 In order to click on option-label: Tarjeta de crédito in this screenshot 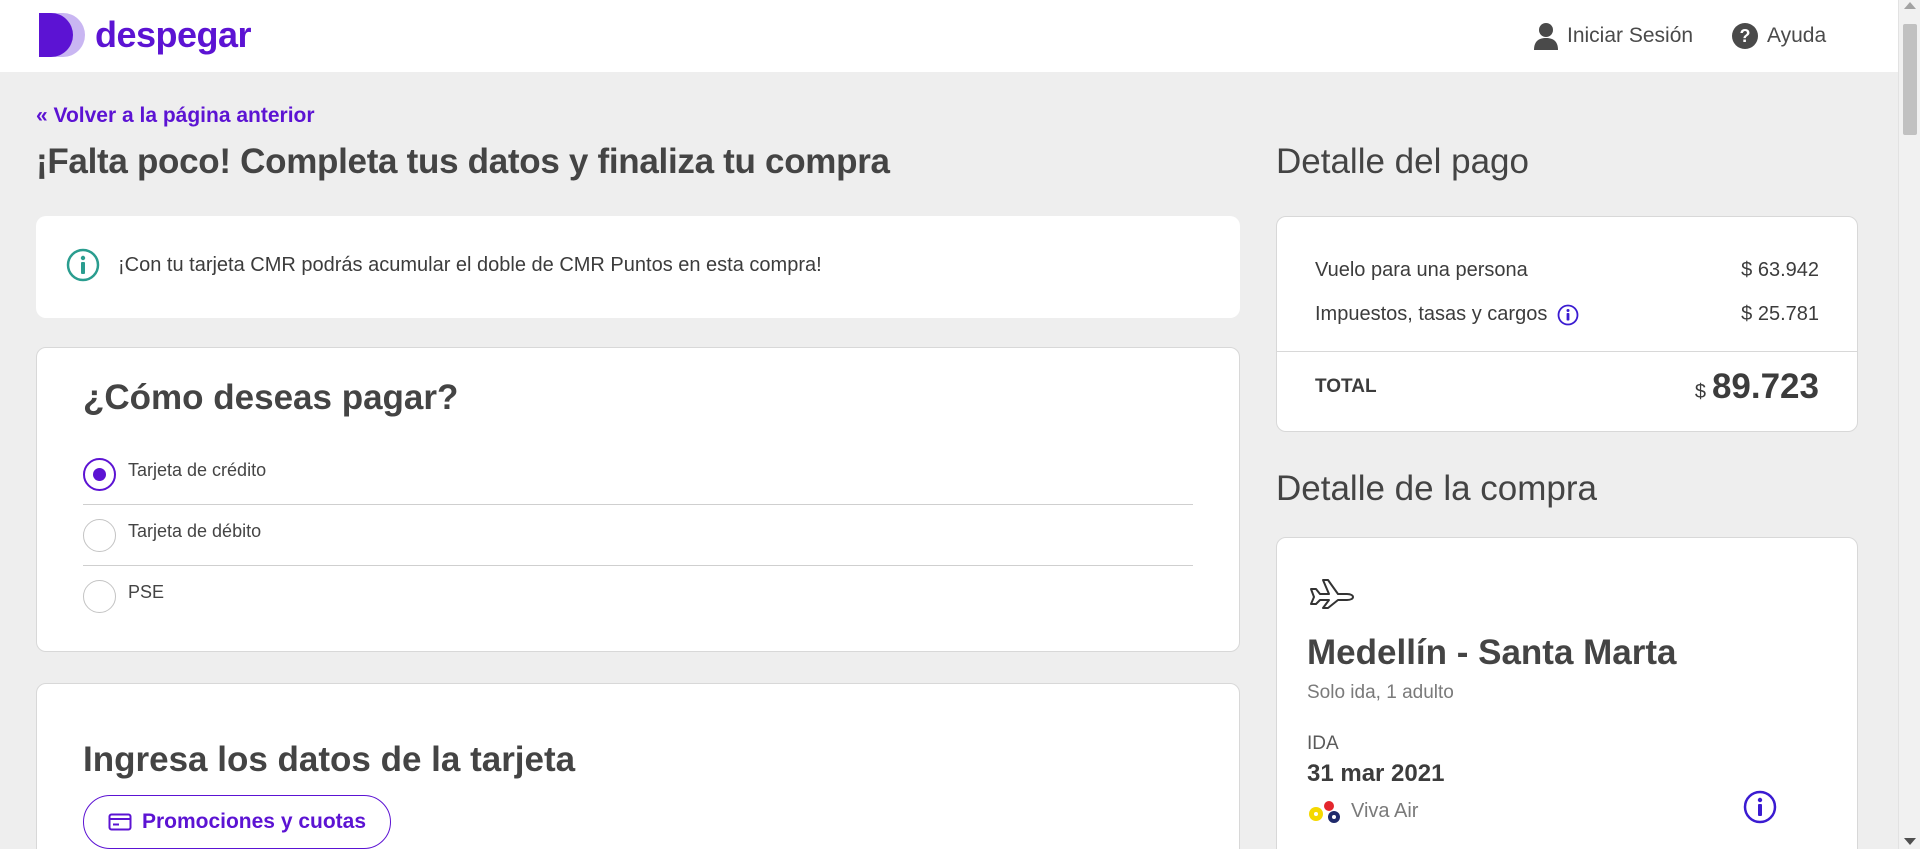, I will do `click(197, 469)`.